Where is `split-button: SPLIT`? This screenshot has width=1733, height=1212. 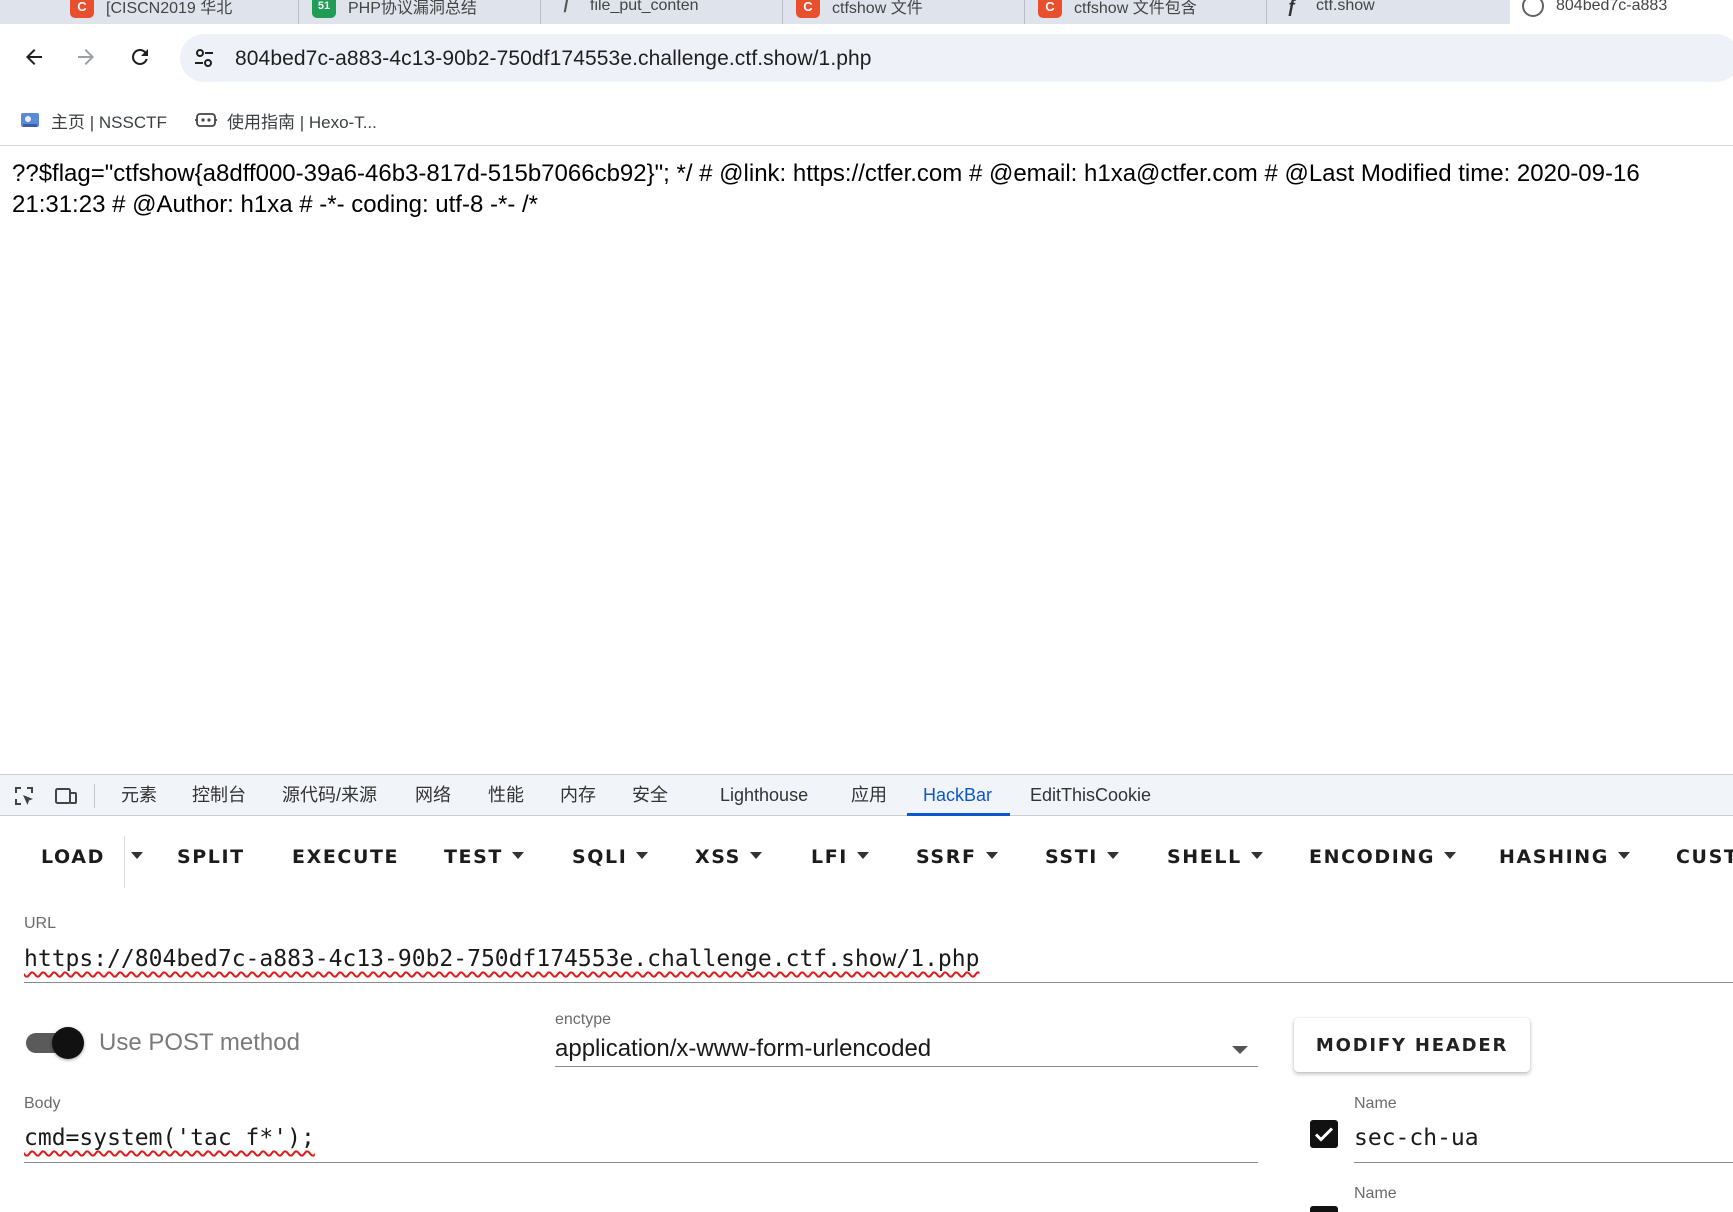
split-button: SPLIT is located at coordinates (211, 857).